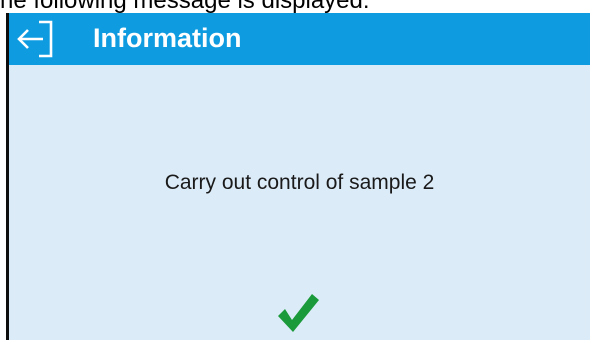  I want to click on checkmark-icon, so click(298, 313).